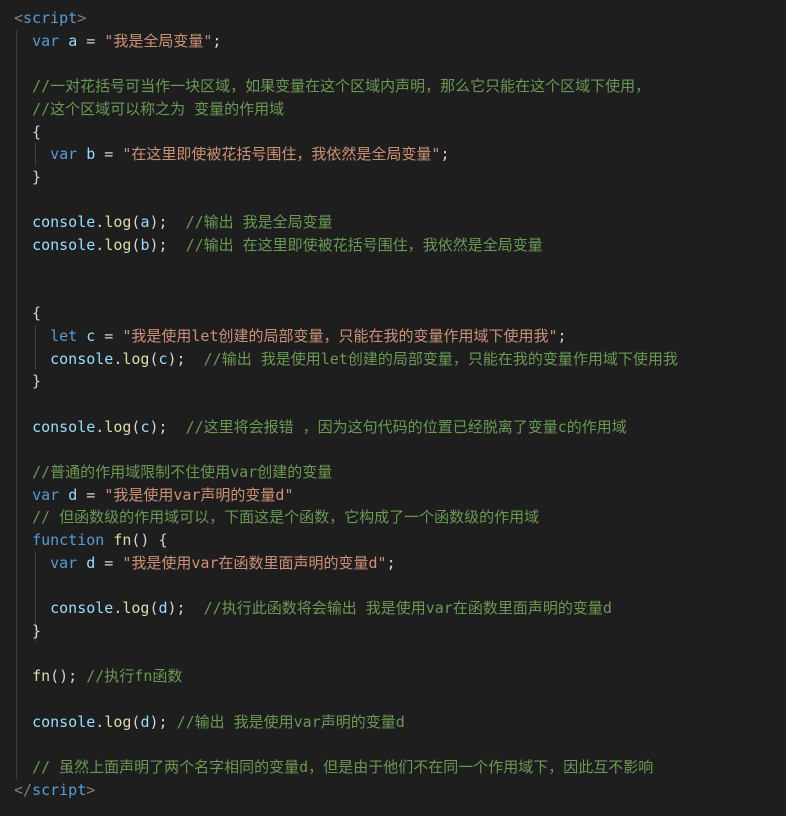 Image resolution: width=786 pixels, height=816 pixels. I want to click on code-token: c, so click(163, 358).